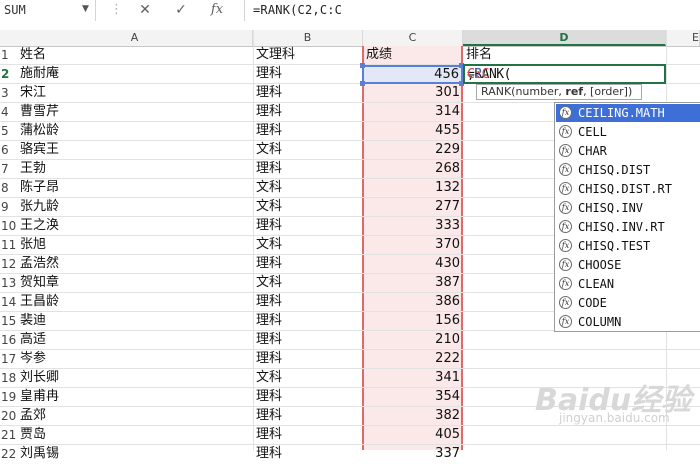 This screenshot has height=464, width=700. I want to click on row-header: 16, so click(8, 340).